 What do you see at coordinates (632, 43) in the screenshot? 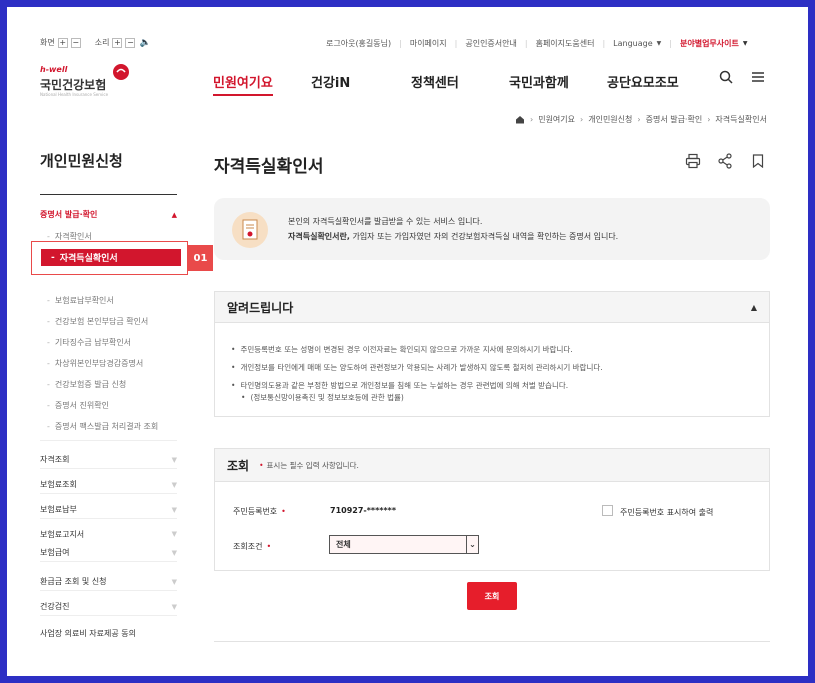
I see `language-select: Language` at bounding box center [632, 43].